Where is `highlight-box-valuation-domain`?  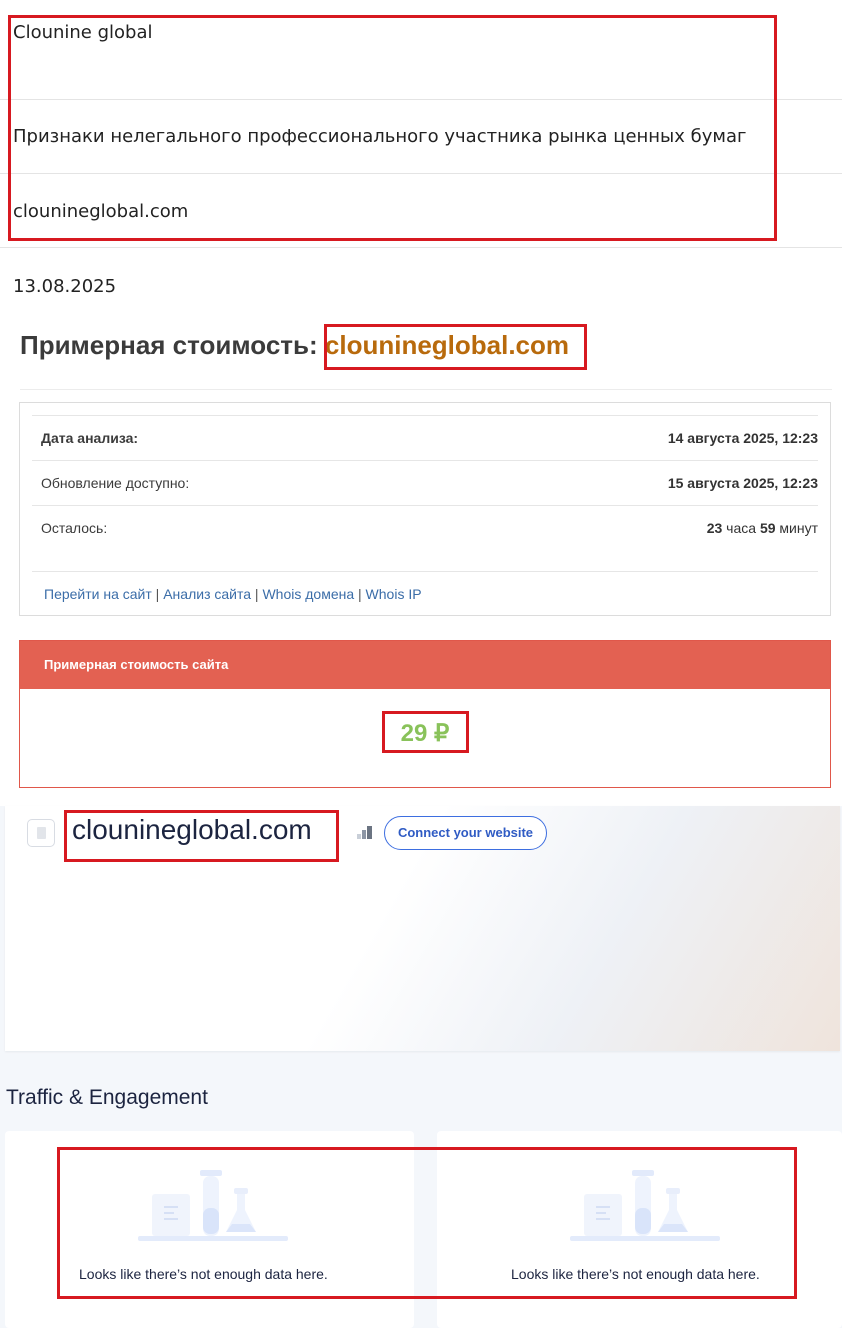 highlight-box-valuation-domain is located at coordinates (455, 347).